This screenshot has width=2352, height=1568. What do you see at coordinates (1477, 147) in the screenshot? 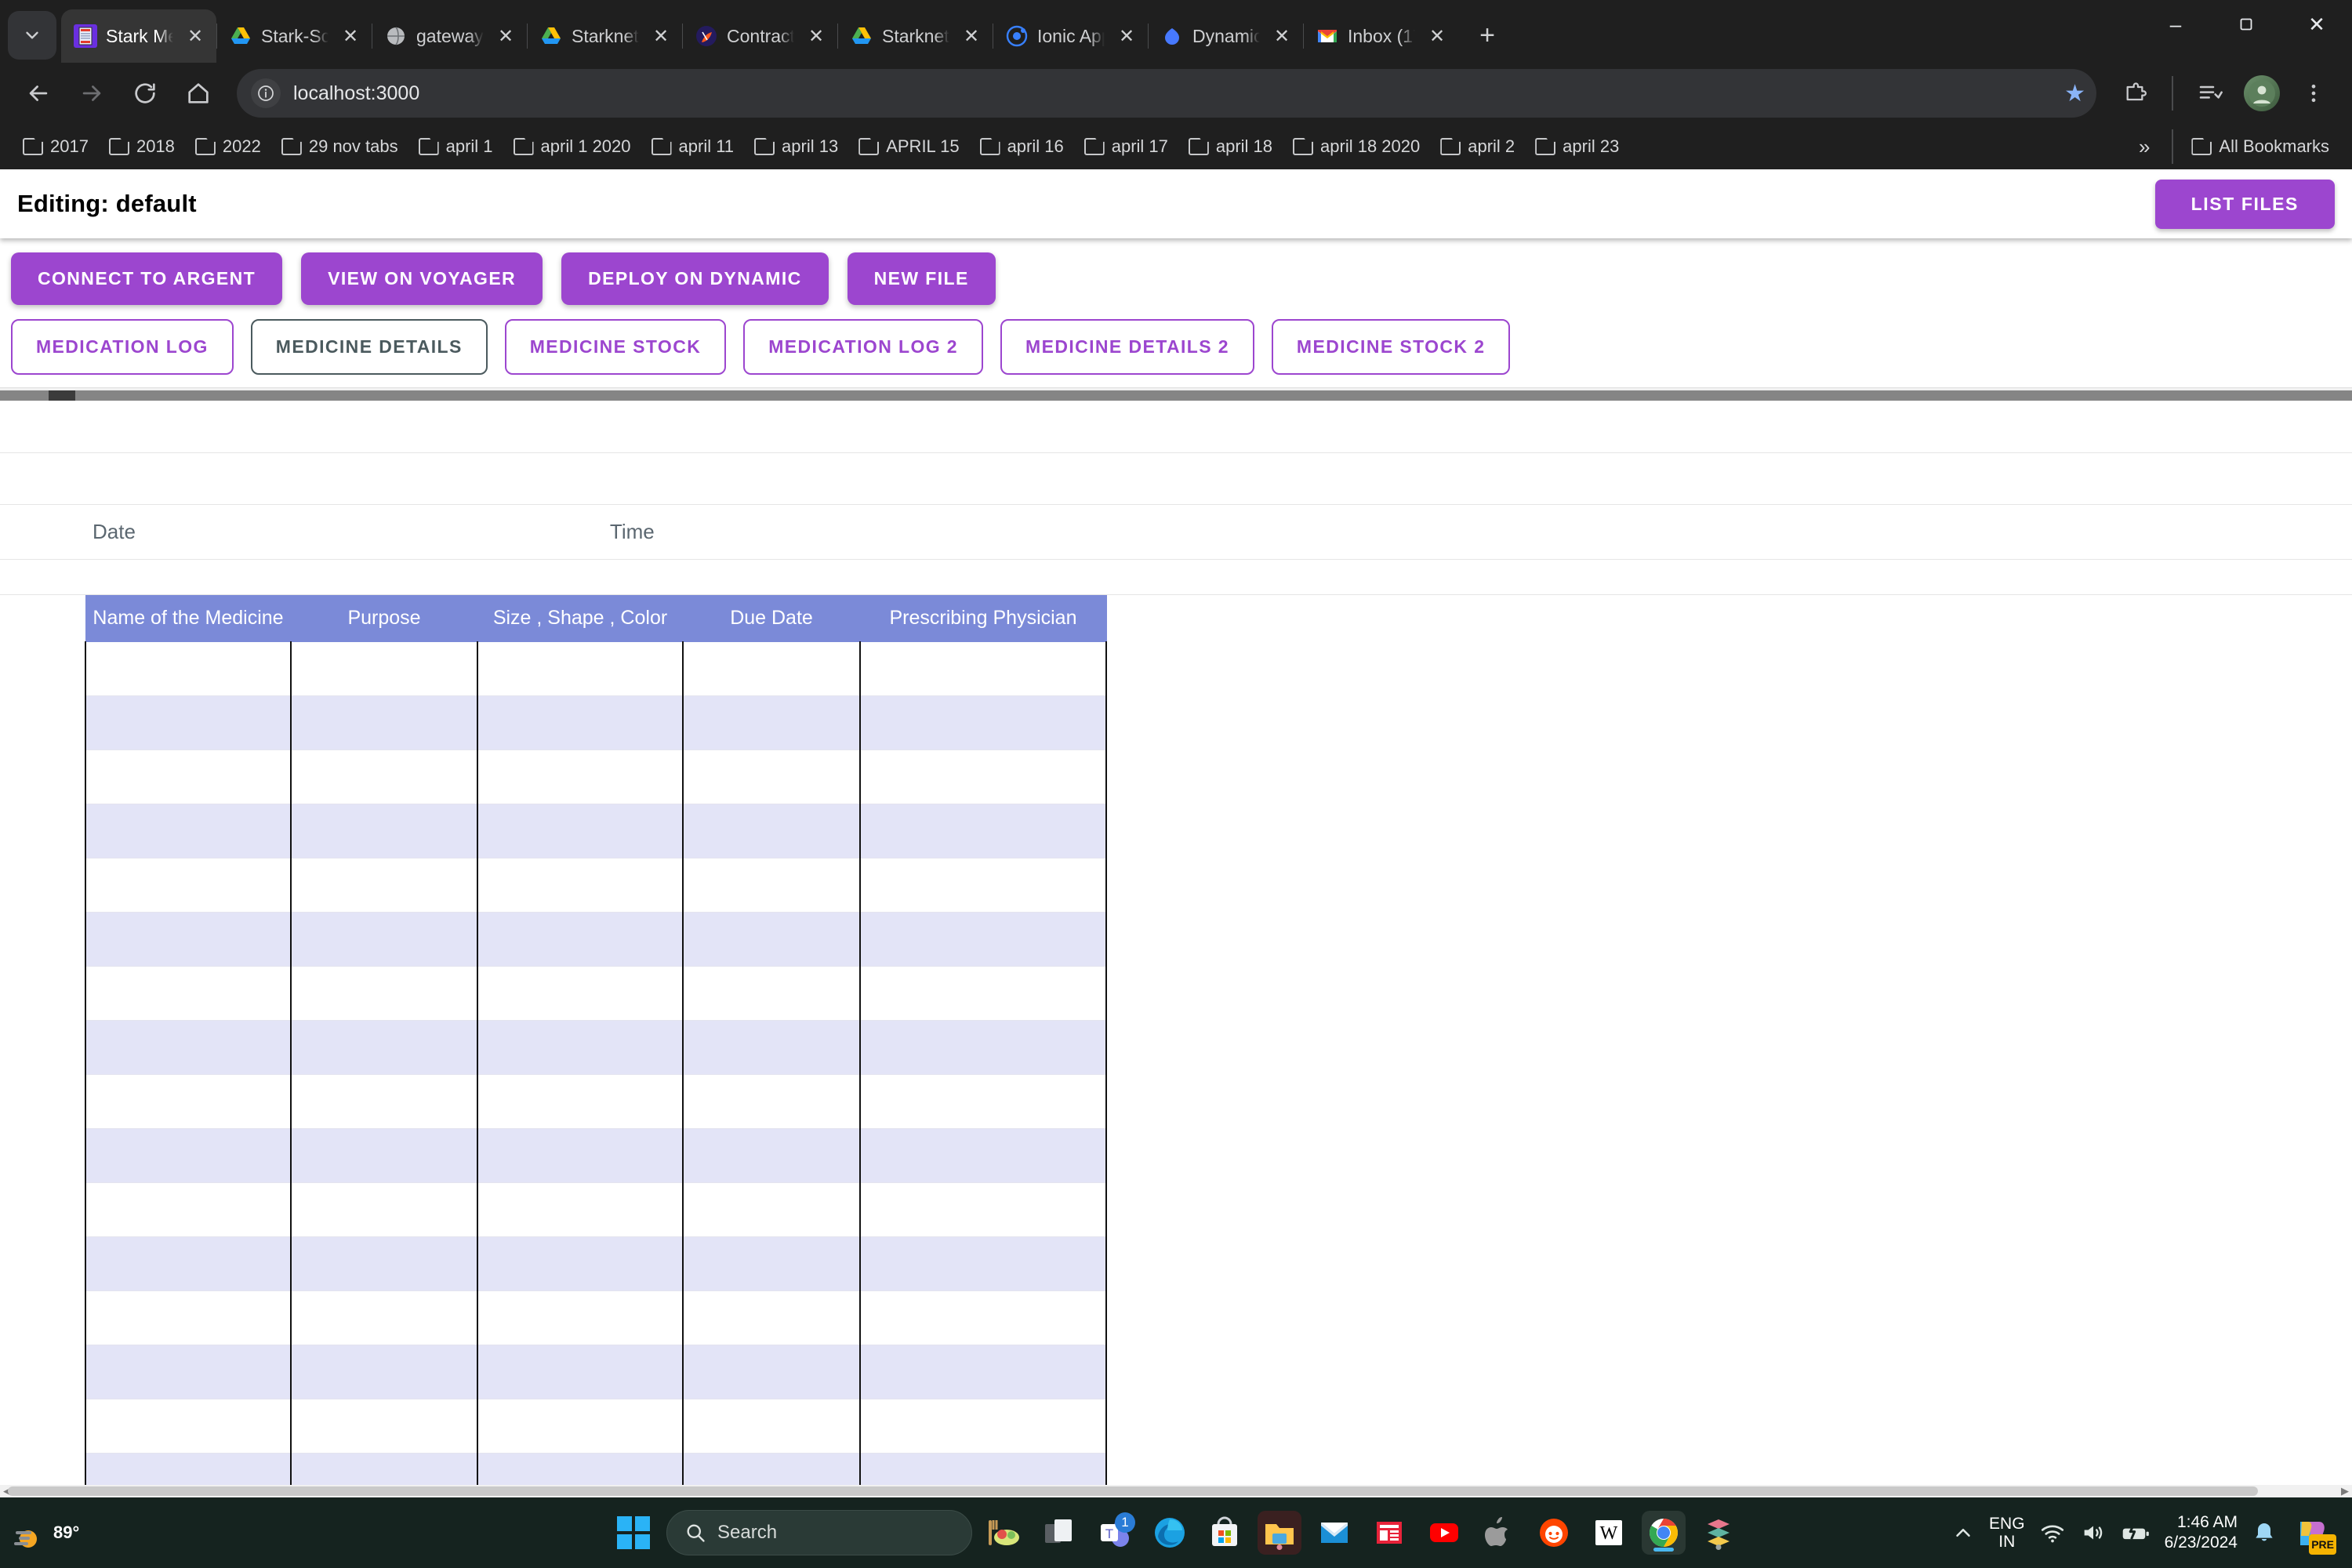
I see `bookmark-13: april 2` at bounding box center [1477, 147].